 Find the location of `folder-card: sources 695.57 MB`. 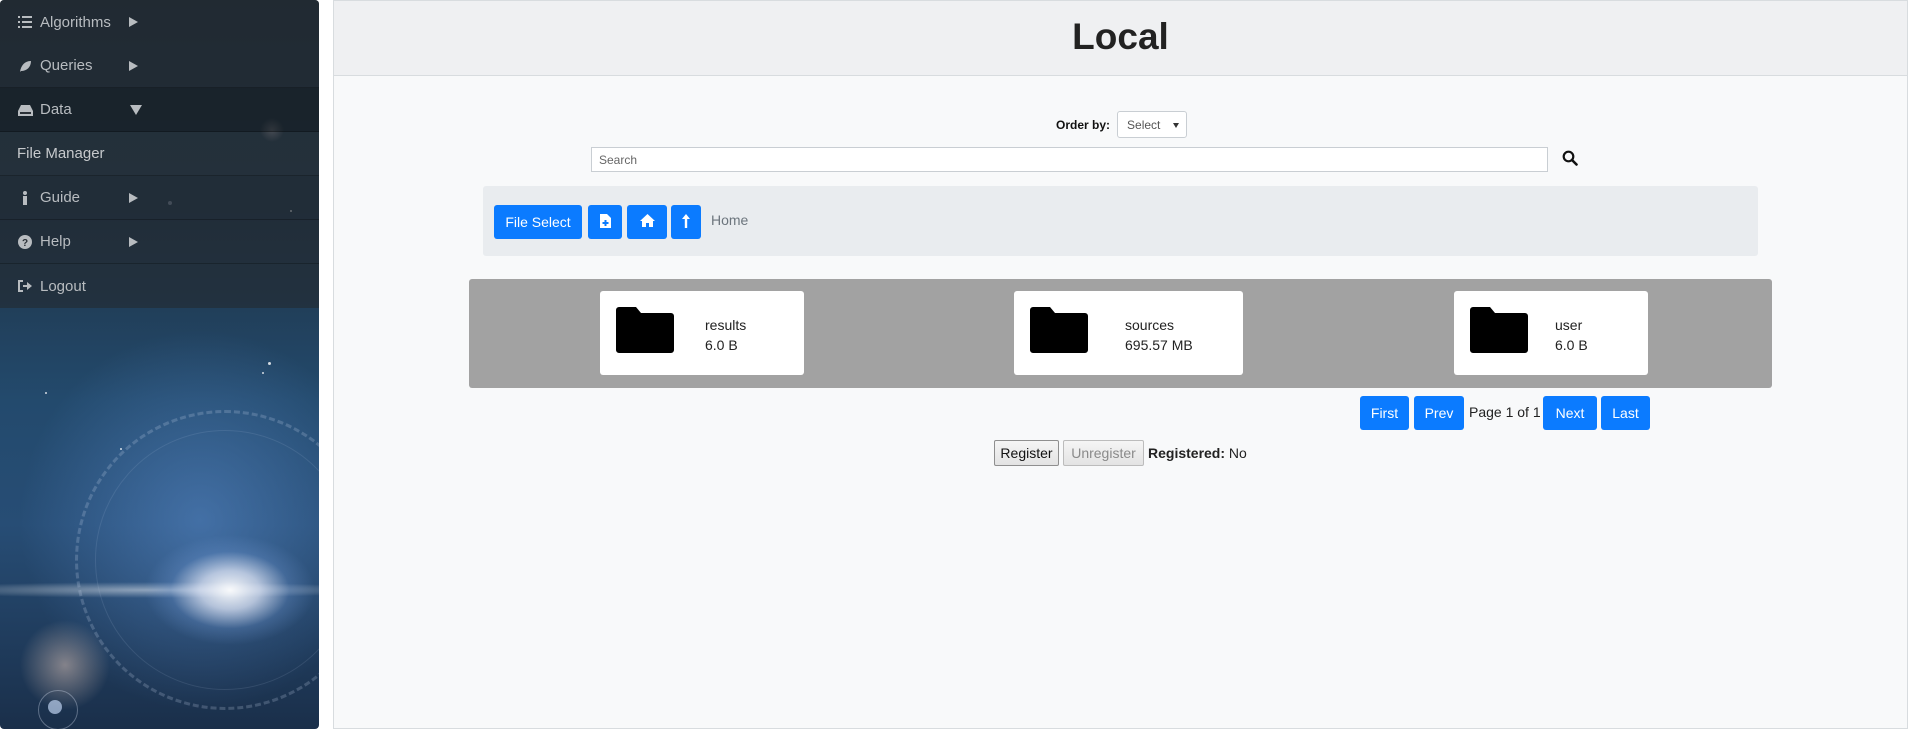

folder-card: sources 695.57 MB is located at coordinates (1128, 333).